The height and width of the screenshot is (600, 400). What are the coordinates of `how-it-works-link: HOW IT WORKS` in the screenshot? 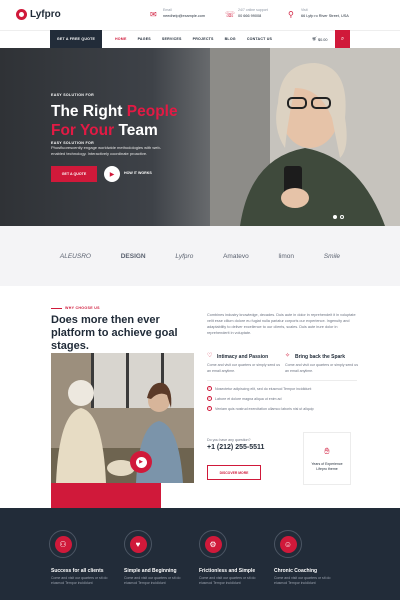 It's located at (138, 173).